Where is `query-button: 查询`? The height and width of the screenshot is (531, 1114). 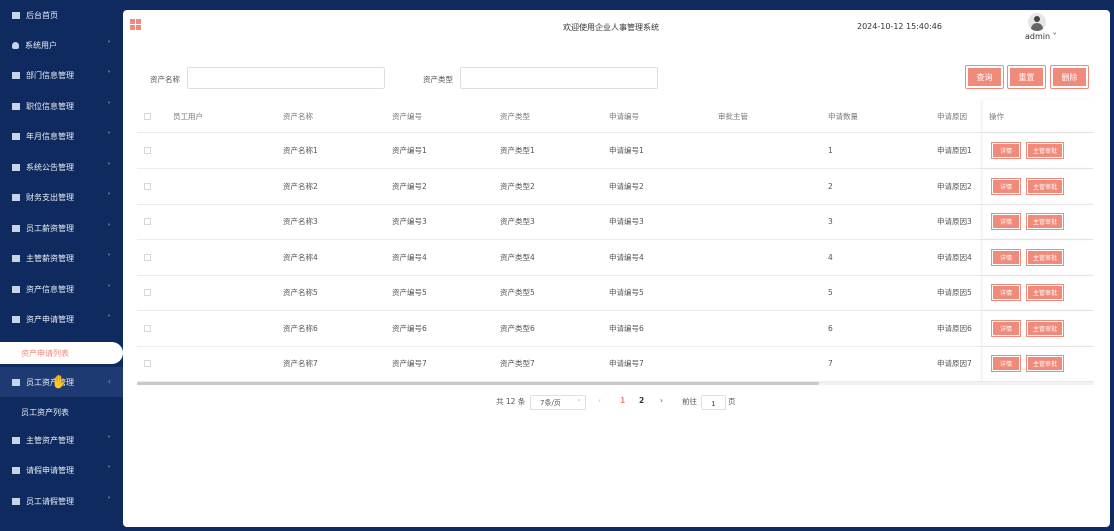
query-button: 查询 is located at coordinates (984, 77).